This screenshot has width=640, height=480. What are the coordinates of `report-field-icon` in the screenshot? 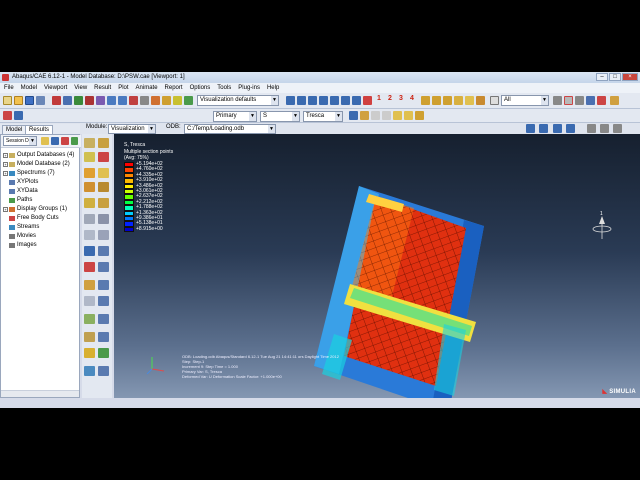 It's located at (89, 371).